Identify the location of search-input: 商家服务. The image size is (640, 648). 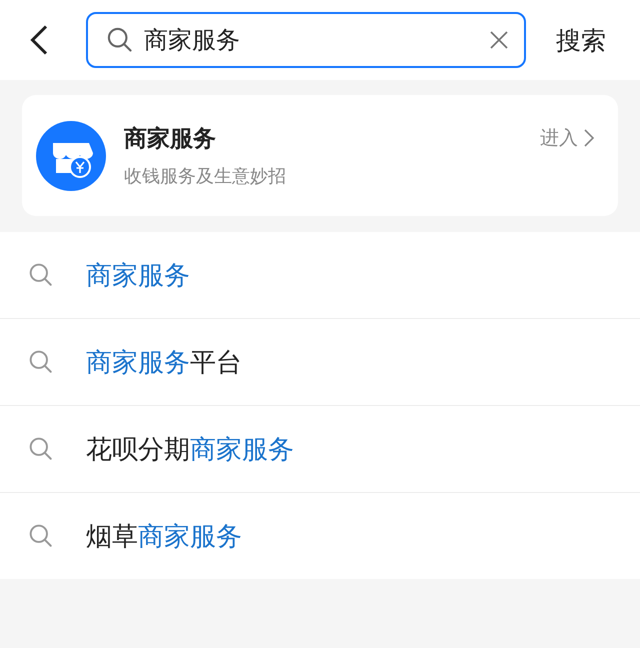
(311, 40).